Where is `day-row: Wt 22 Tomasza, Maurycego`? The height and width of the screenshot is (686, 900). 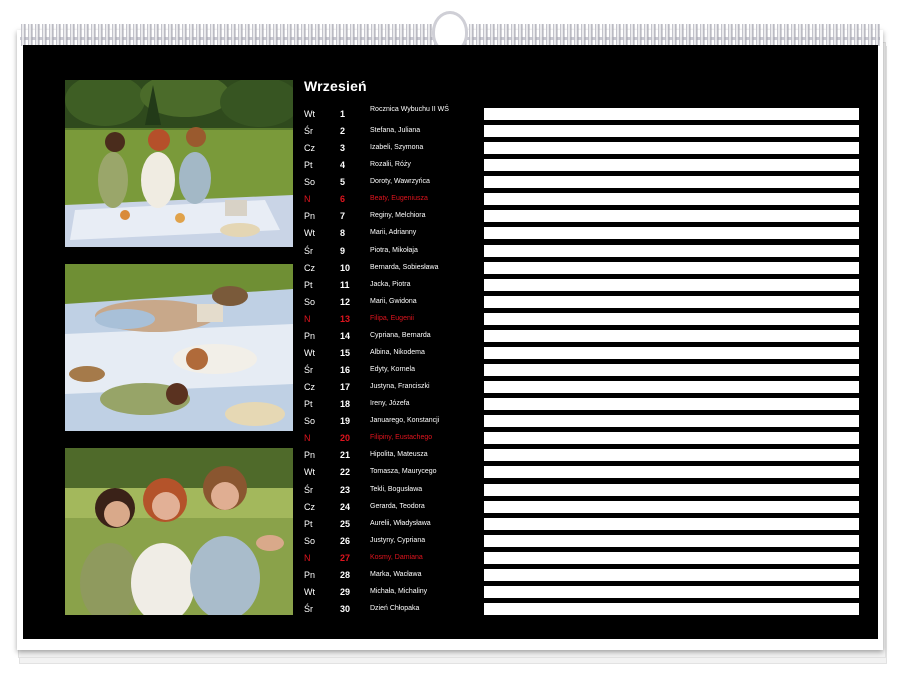
day-row: Wt 22 Tomasza, Maurycego is located at coordinates (582, 472).